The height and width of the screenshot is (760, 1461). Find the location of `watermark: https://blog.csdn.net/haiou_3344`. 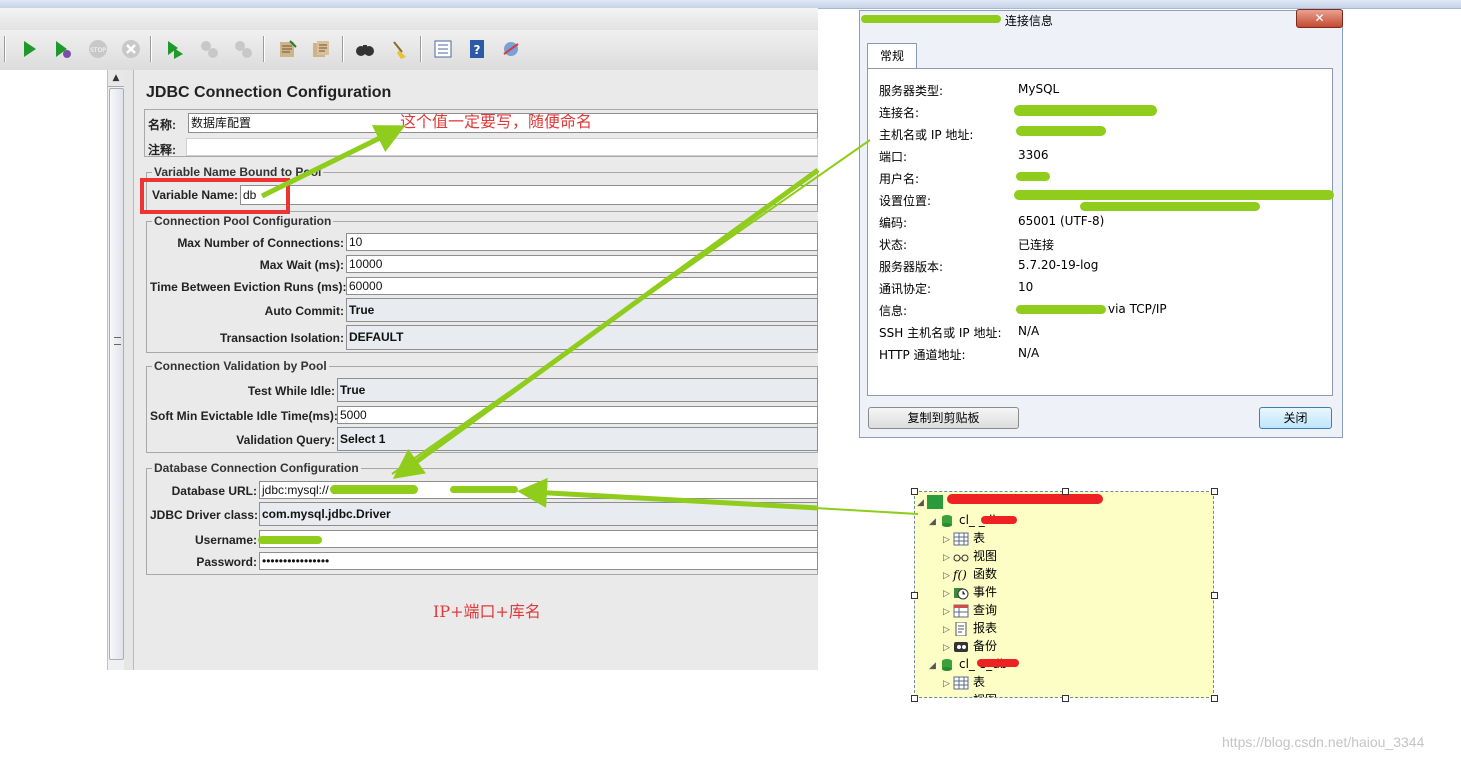

watermark: https://blog.csdn.net/haiou_3344 is located at coordinates (1323, 742).